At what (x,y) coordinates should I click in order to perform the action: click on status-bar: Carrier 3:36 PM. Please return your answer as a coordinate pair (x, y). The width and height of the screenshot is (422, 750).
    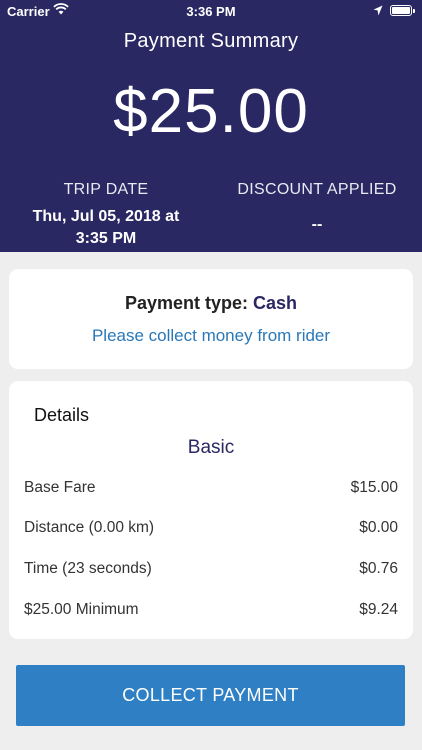
    Looking at the image, I should click on (211, 11).